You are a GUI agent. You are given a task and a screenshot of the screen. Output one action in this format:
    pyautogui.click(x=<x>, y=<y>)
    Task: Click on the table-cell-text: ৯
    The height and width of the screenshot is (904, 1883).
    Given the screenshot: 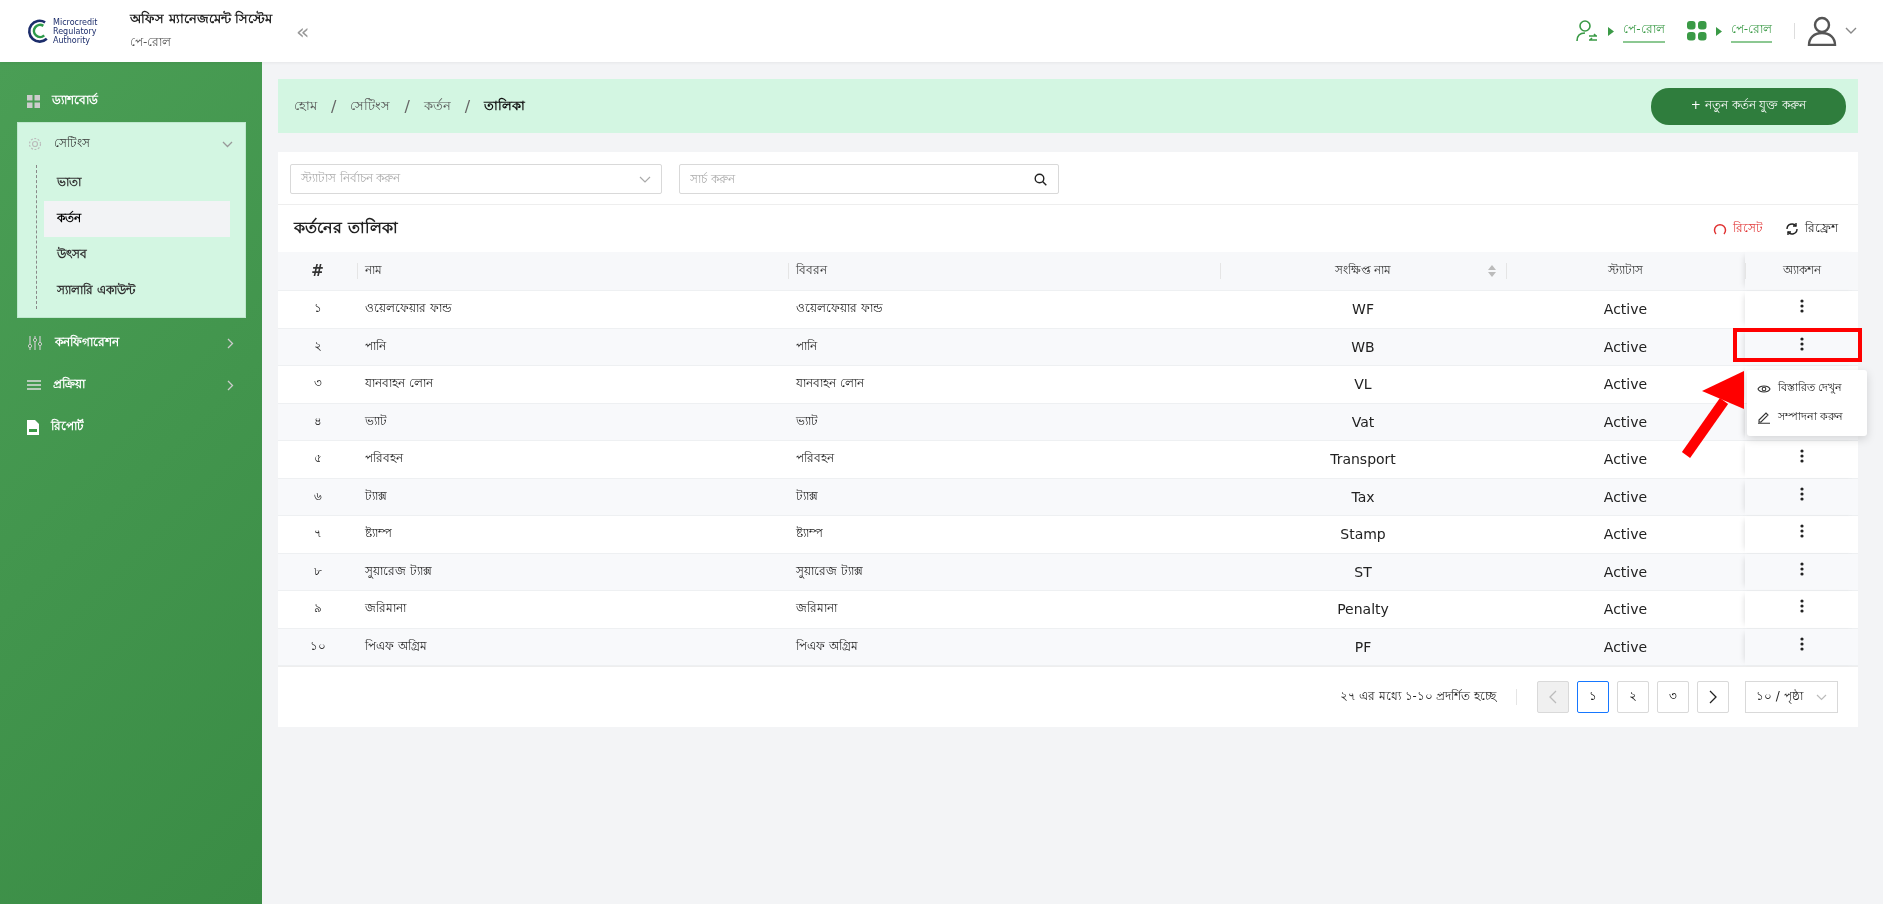 What is the action you would take?
    pyautogui.click(x=317, y=609)
    